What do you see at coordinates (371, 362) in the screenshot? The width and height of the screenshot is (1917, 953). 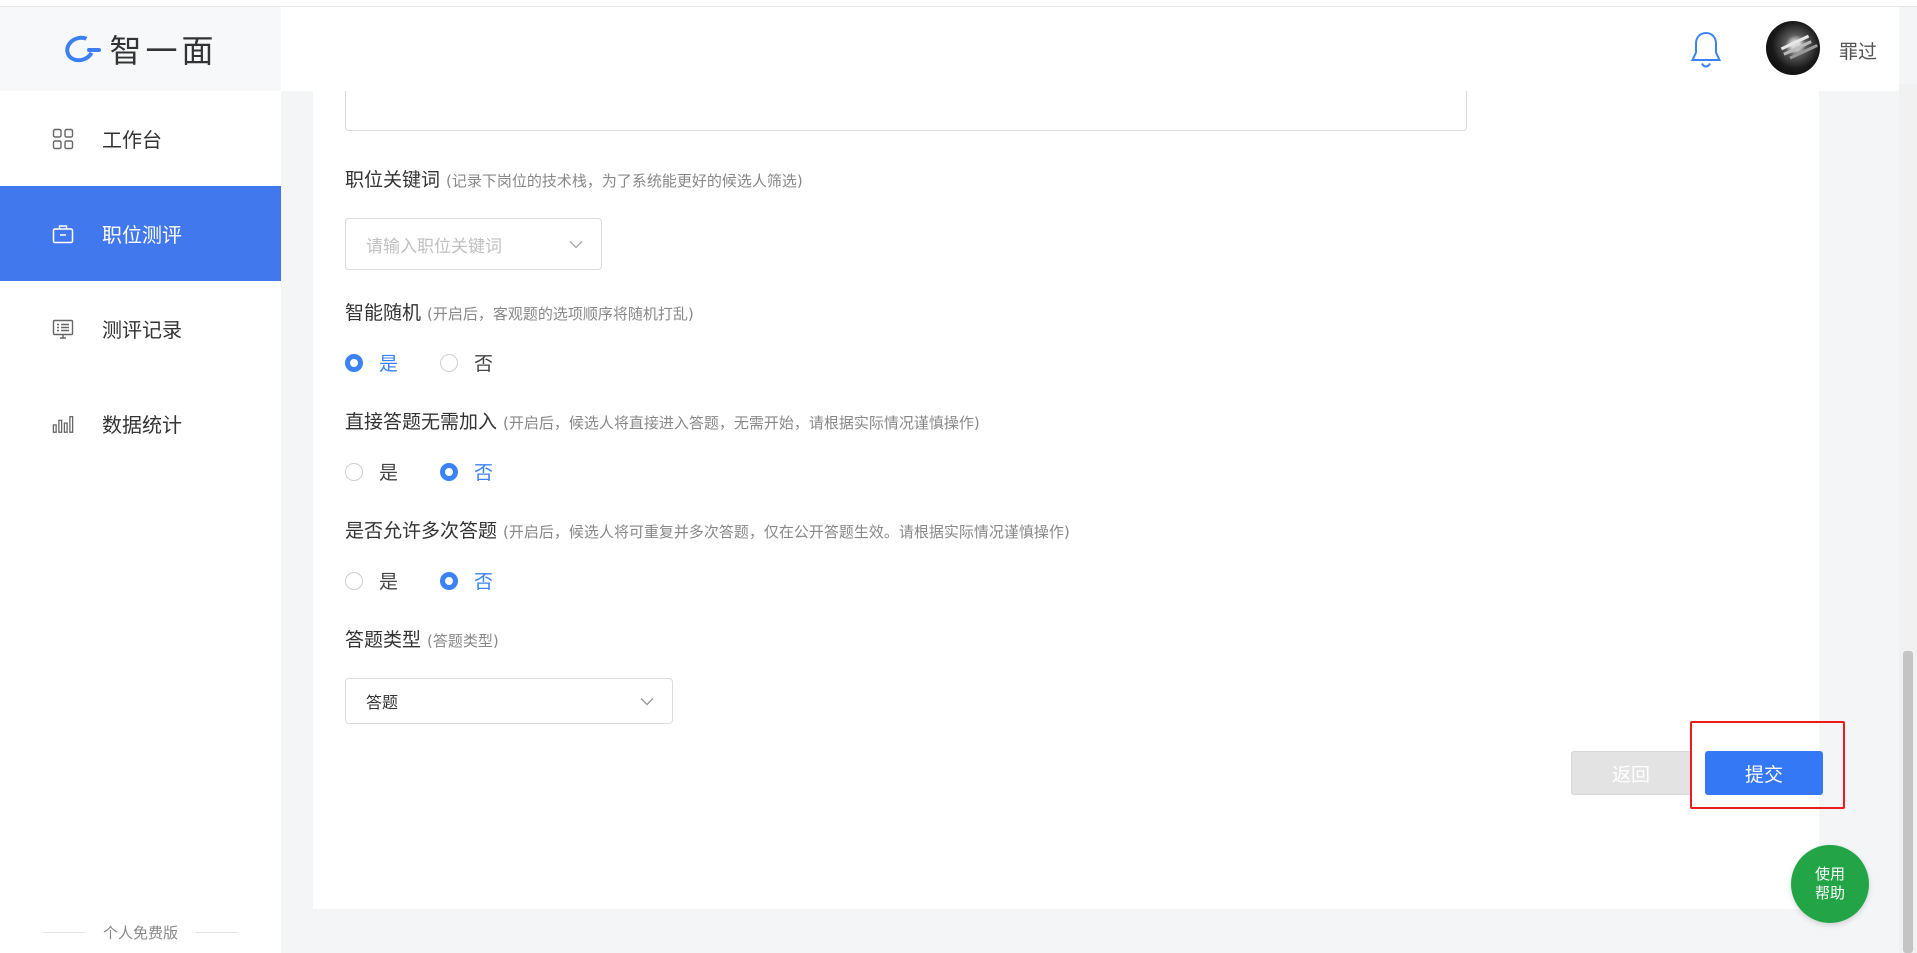 I see `random-yes-radio: 是` at bounding box center [371, 362].